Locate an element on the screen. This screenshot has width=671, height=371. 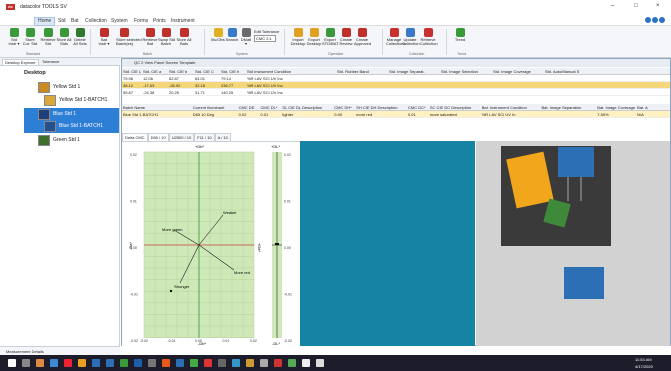
excel-taskbar-icon is located at coordinates (124, 363).